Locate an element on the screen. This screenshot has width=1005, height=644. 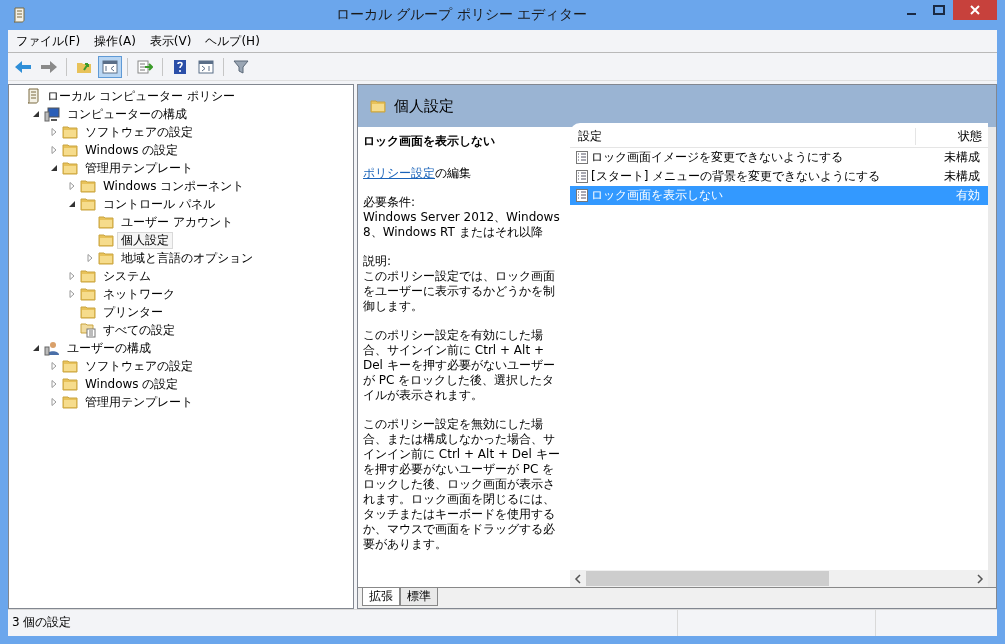
scroll-left-icon is located at coordinates (578, 578).